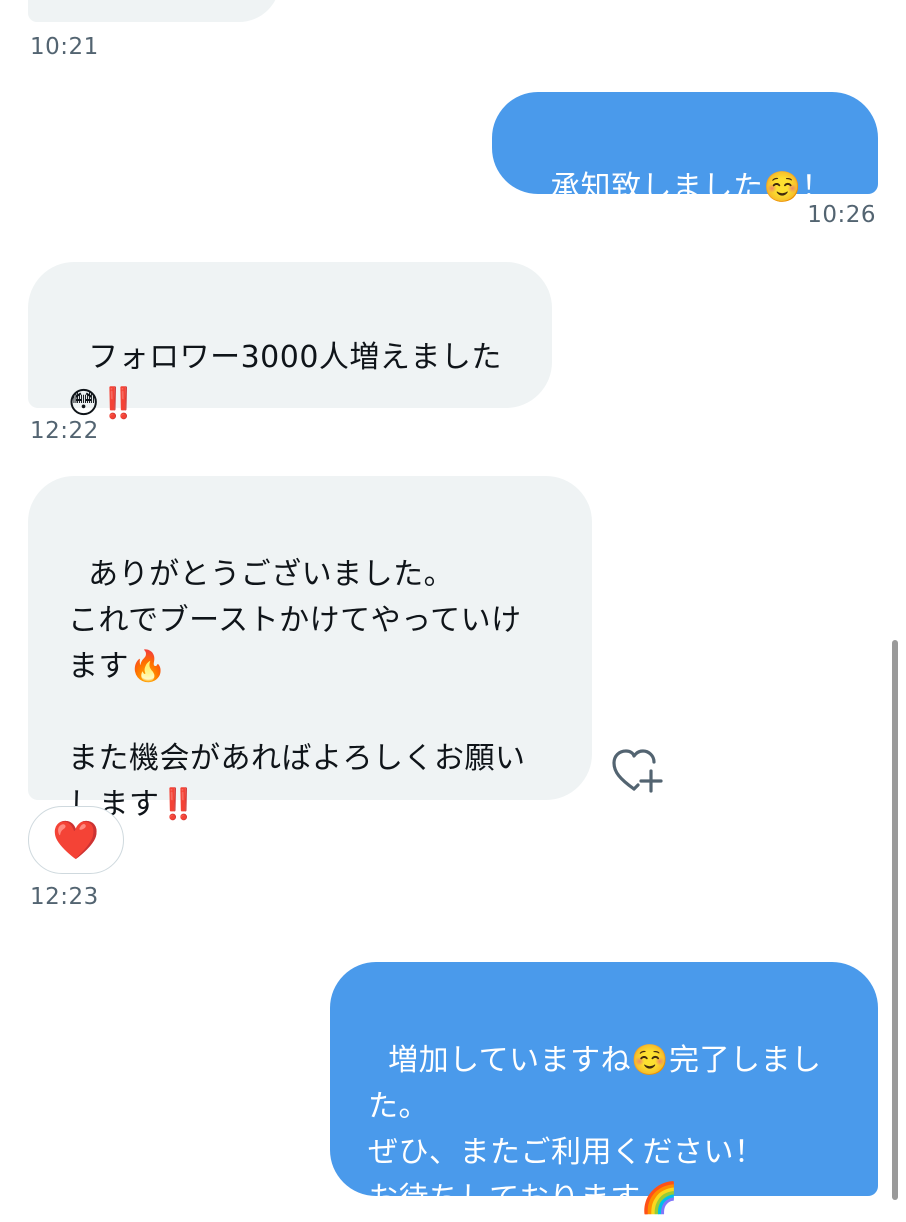 Image resolution: width=906 pixels, height=1222 pixels. What do you see at coordinates (64, 897) in the screenshot?
I see `message-timestamp: 12:23` at bounding box center [64, 897].